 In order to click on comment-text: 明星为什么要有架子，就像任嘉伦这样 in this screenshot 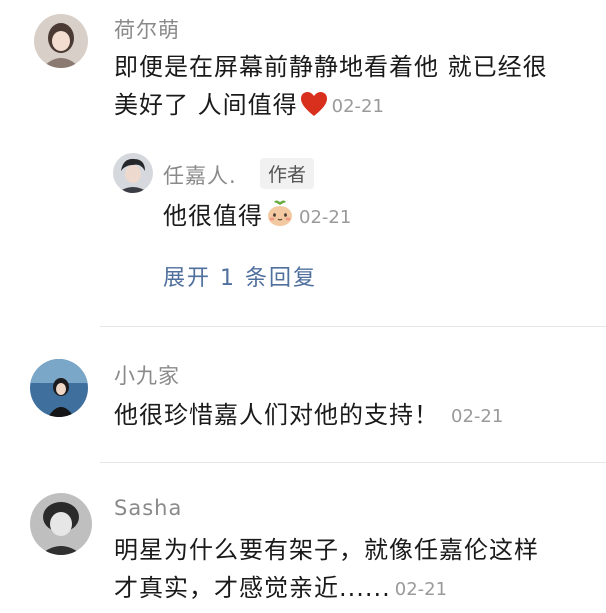, I will do `click(326, 550)`.